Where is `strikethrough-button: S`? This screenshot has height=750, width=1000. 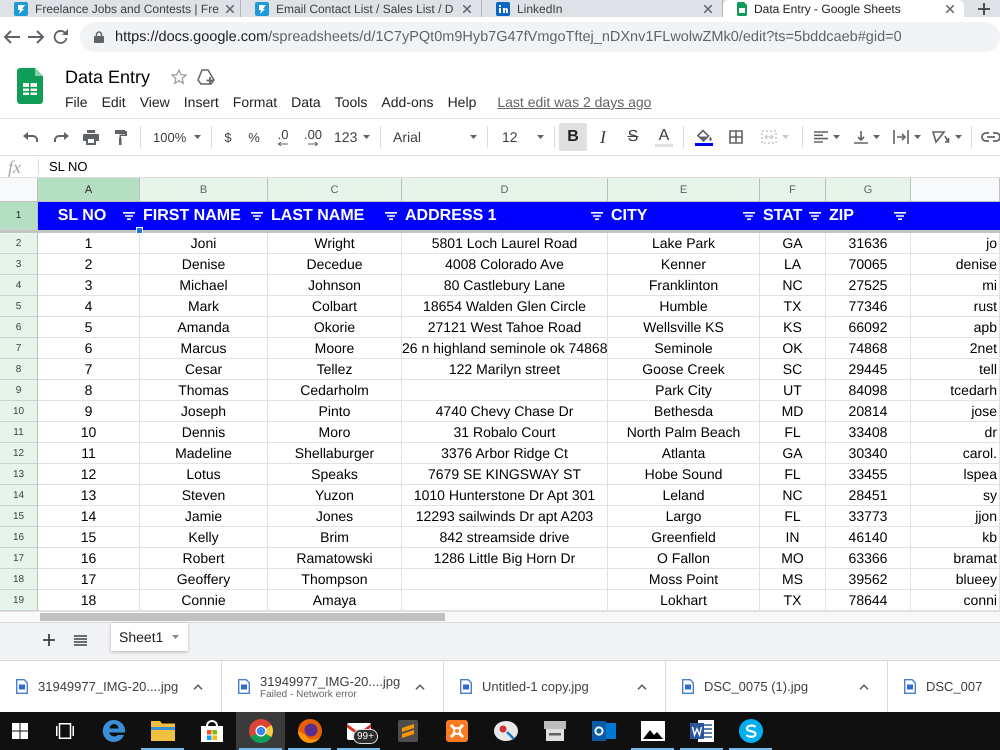 strikethrough-button: S is located at coordinates (633, 137).